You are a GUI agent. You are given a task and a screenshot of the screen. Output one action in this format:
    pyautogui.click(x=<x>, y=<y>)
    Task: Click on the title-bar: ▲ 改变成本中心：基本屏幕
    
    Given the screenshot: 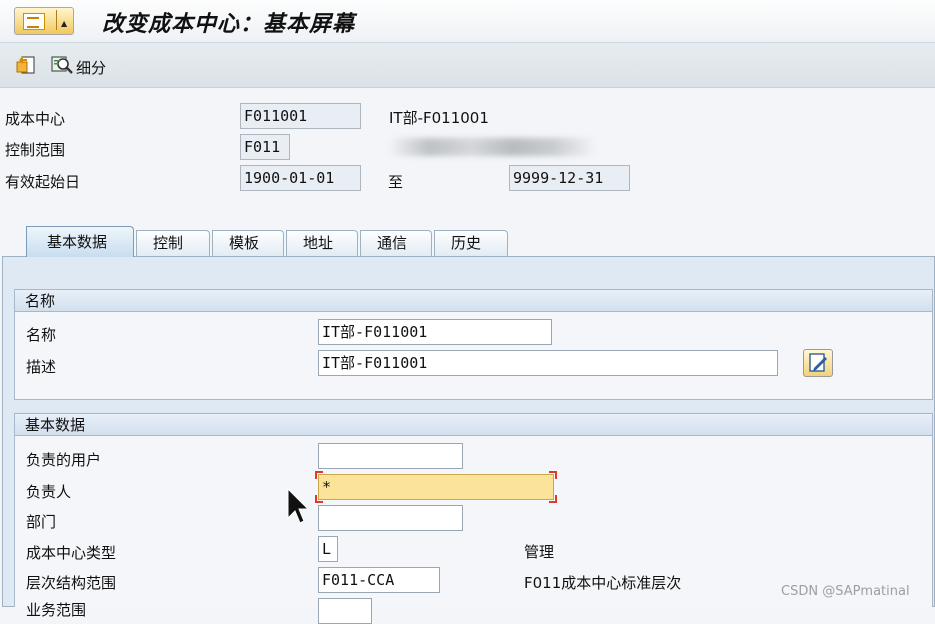 What is the action you would take?
    pyautogui.click(x=467, y=21)
    